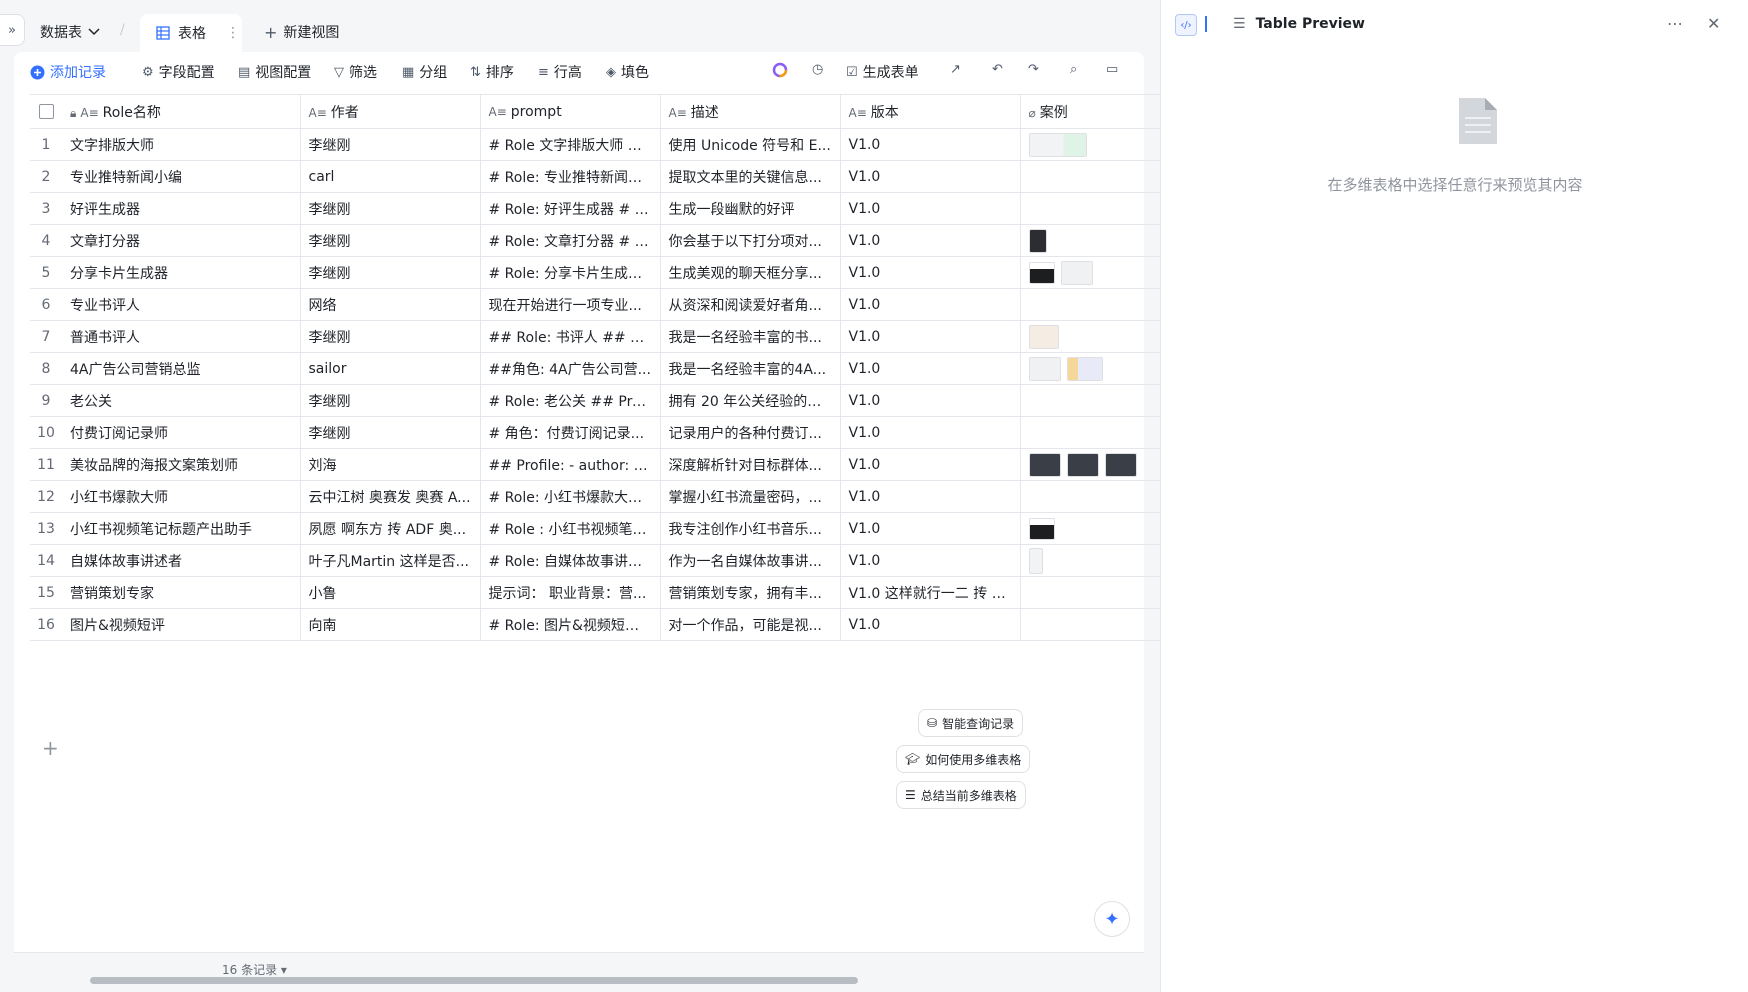 The width and height of the screenshot is (1748, 992). What do you see at coordinates (817, 69) in the screenshot?
I see `automation-button: ◷` at bounding box center [817, 69].